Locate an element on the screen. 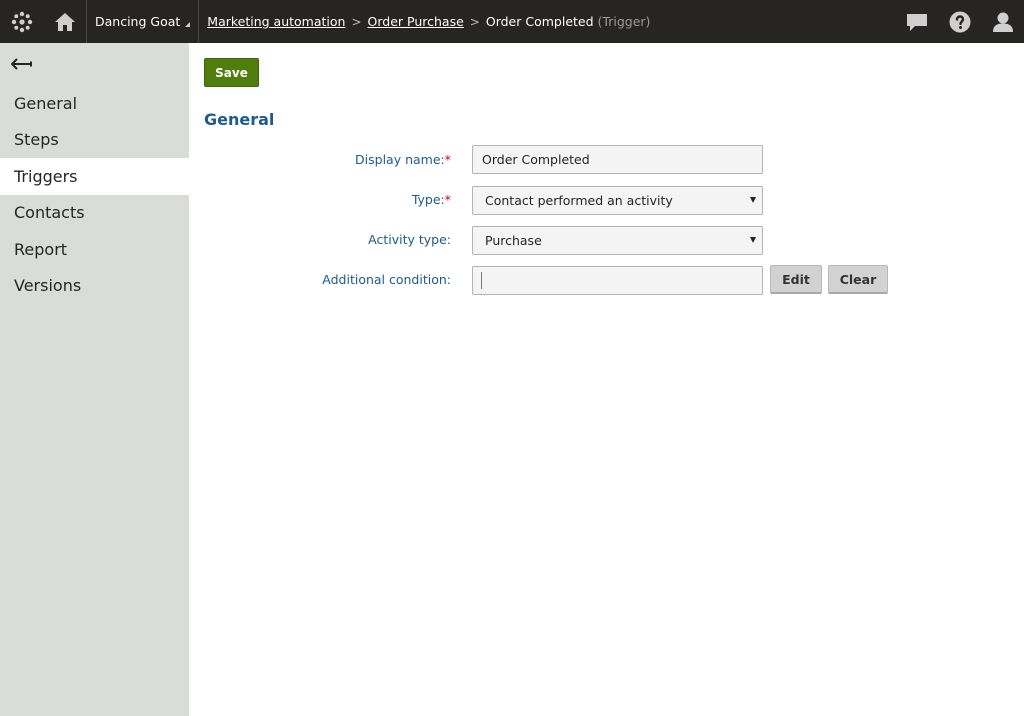 The width and height of the screenshot is (1024, 716). app-logo-icon is located at coordinates (21, 21).